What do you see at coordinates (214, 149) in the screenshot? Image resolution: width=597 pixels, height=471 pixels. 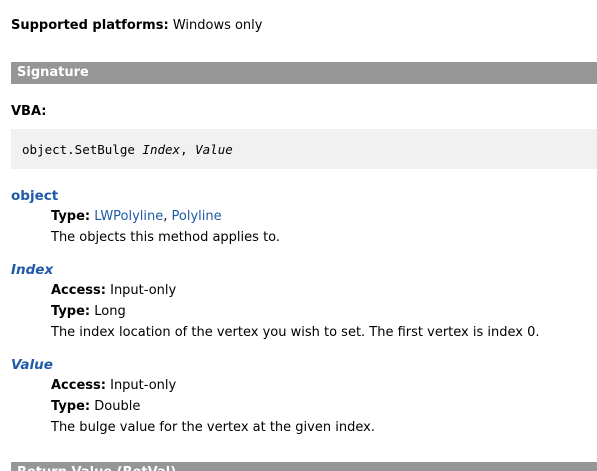 I see `code-arg-value: Value` at bounding box center [214, 149].